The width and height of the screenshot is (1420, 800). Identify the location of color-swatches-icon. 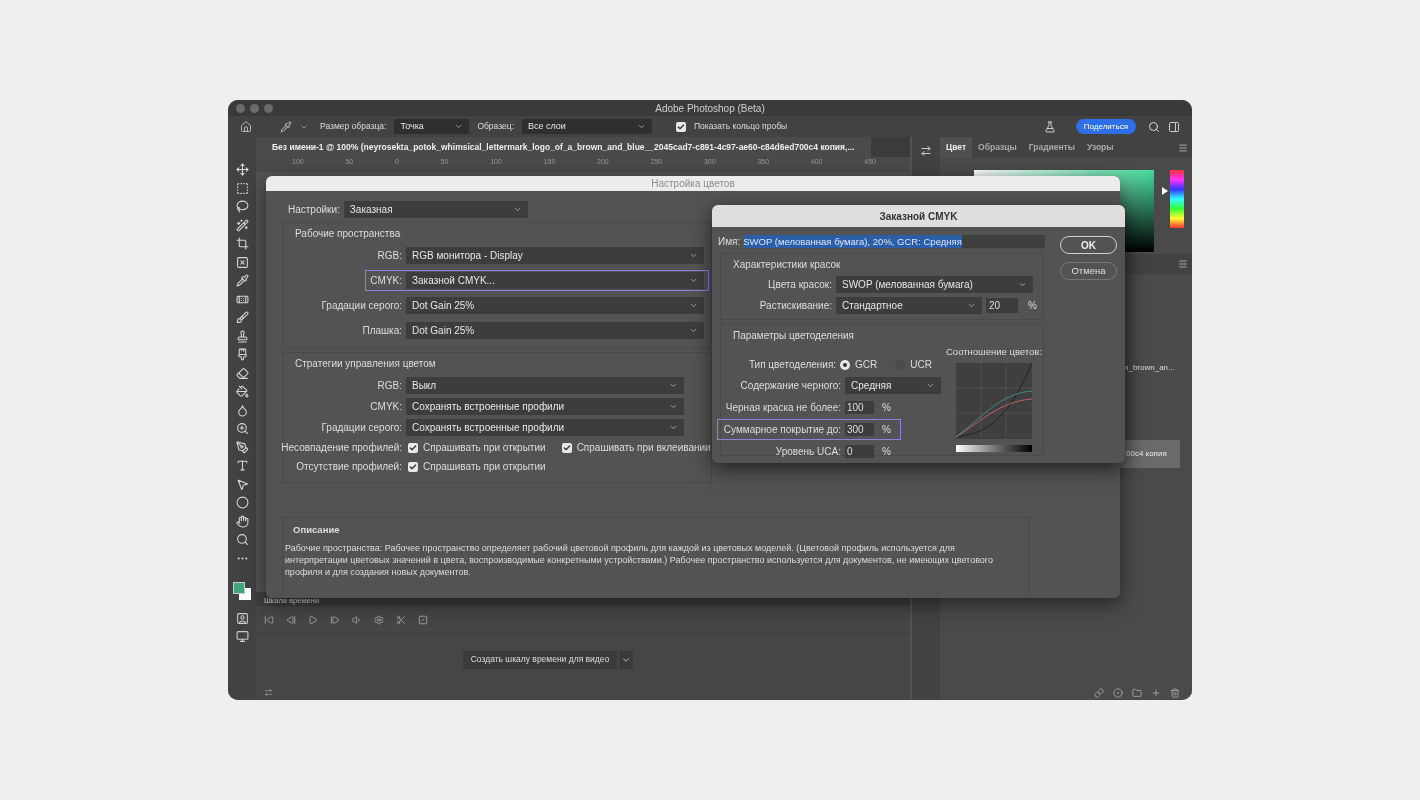
(242, 591).